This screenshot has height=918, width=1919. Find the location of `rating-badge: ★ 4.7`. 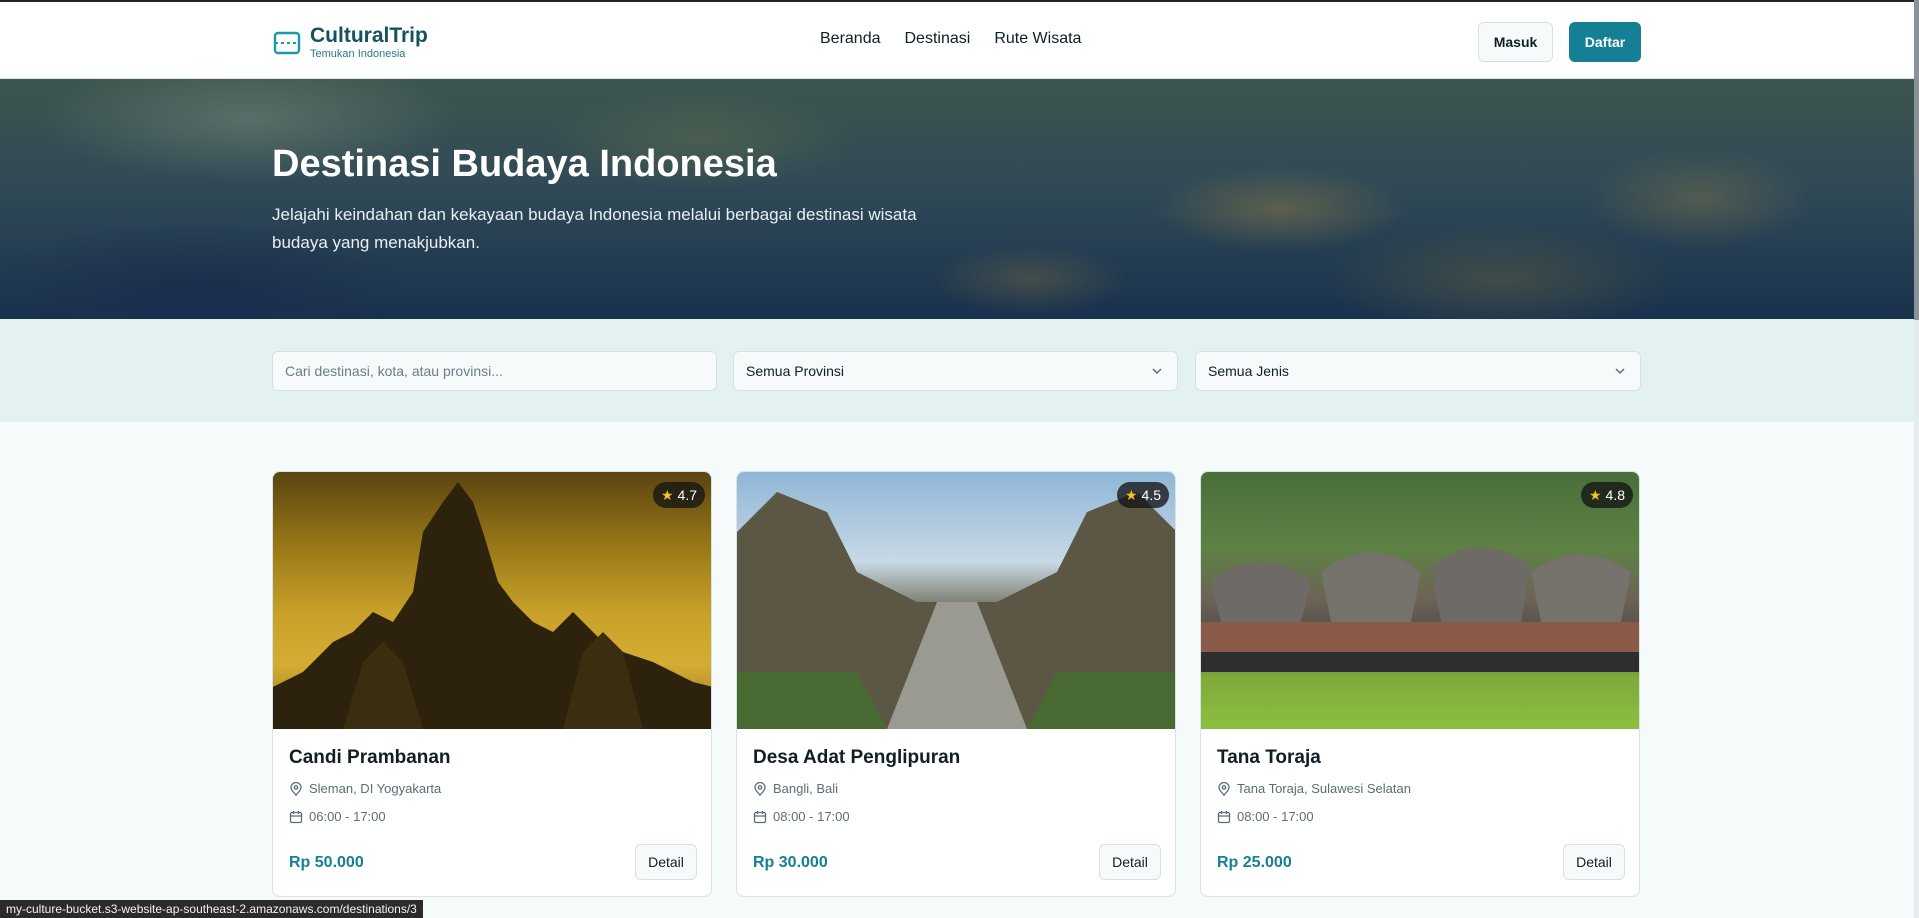

rating-badge: ★ 4.7 is located at coordinates (678, 495).